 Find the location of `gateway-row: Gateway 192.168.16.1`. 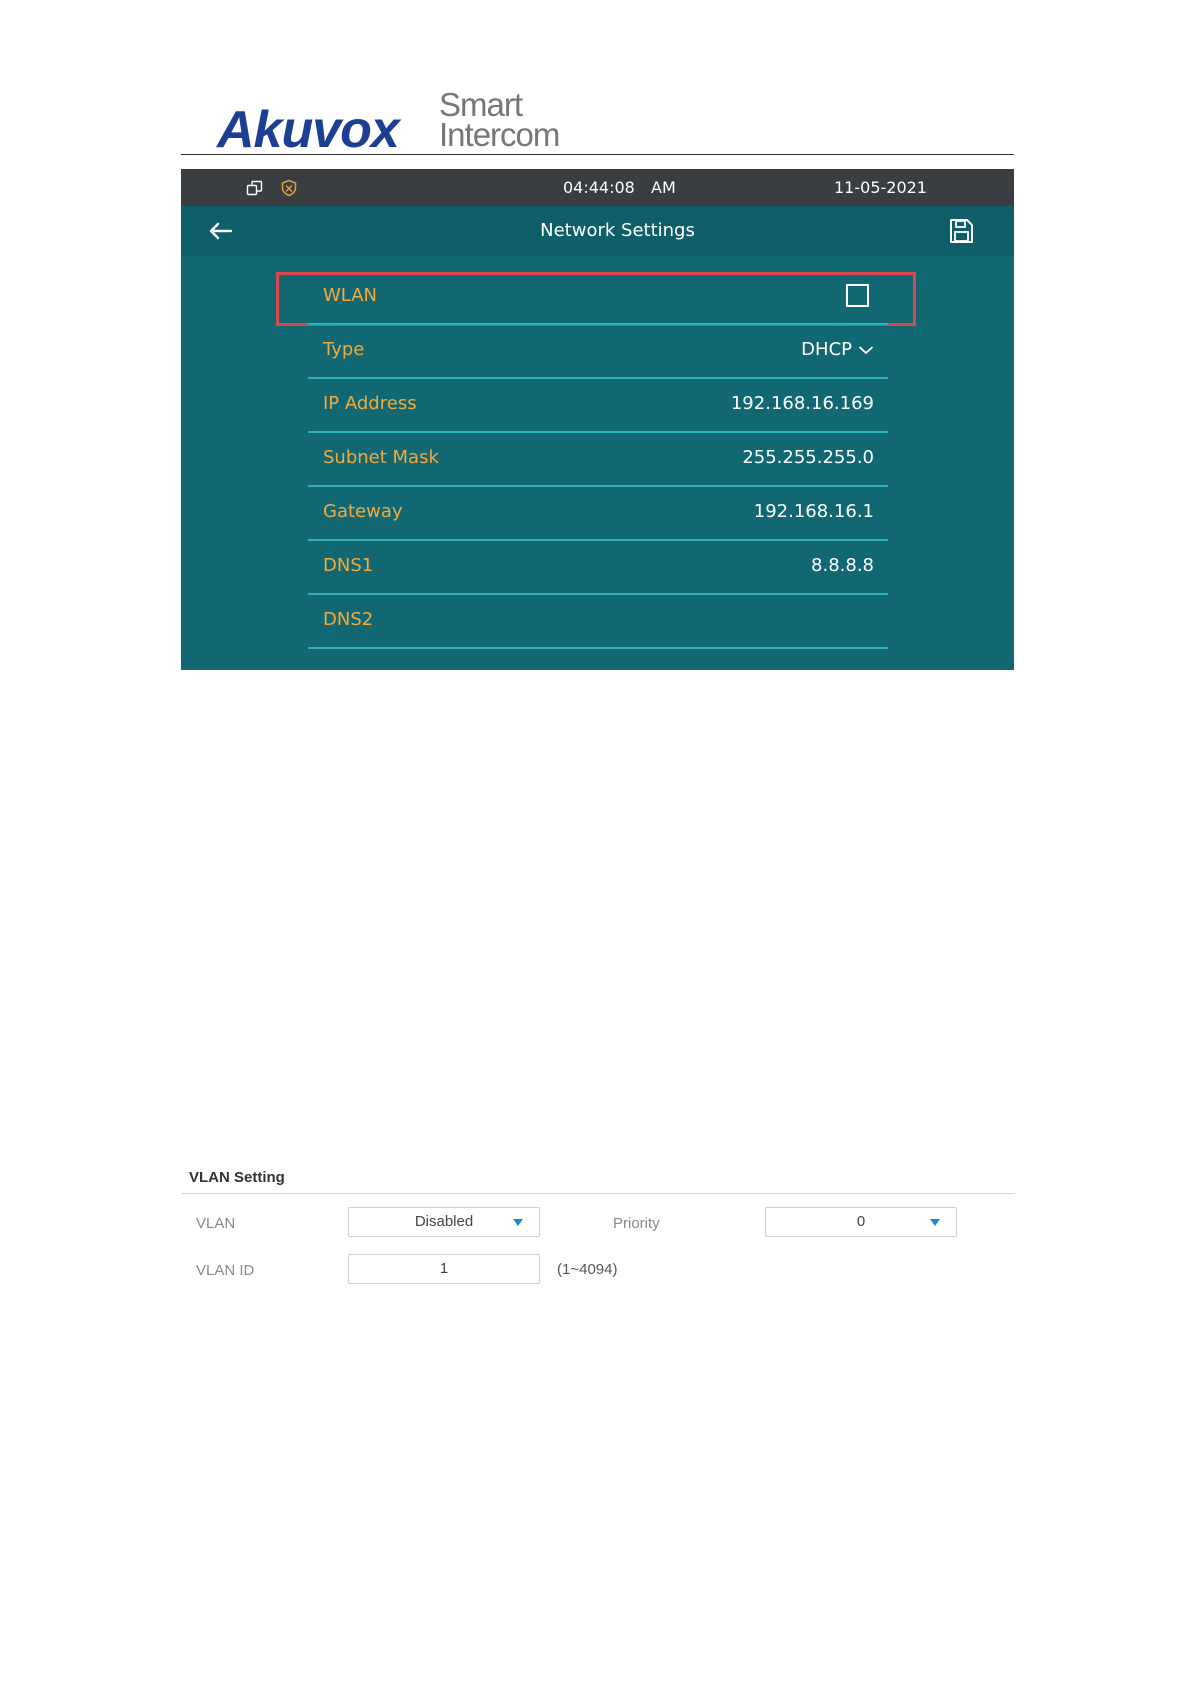

gateway-row: Gateway 192.168.16.1 is located at coordinates (598, 514).